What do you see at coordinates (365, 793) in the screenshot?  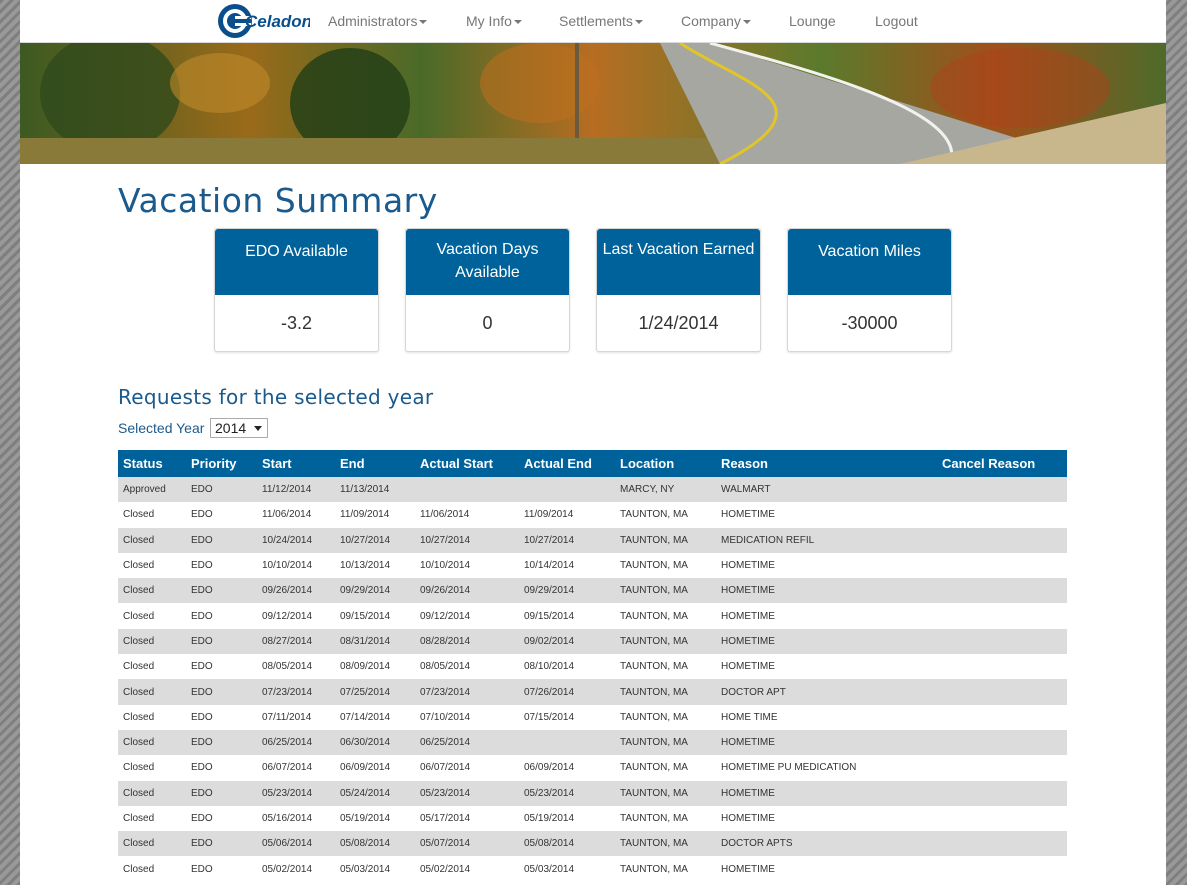 I see `cell-end: 05/24/2014` at bounding box center [365, 793].